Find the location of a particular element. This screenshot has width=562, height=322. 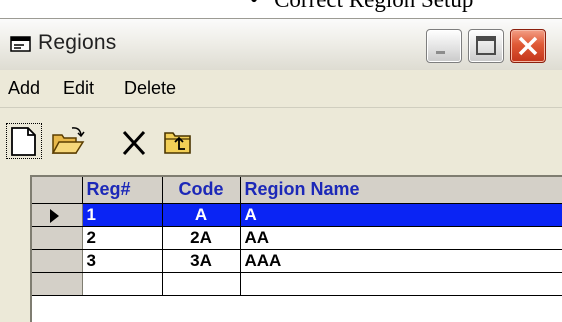

cell-reg: 2 is located at coordinates (122, 238).